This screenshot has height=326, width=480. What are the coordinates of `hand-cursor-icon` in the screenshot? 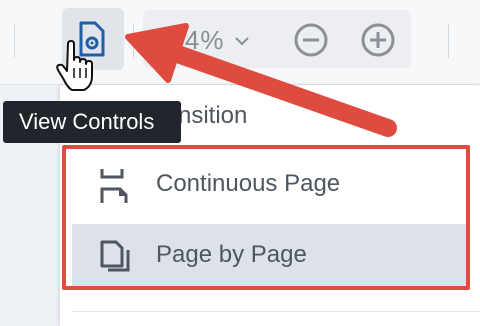 It's located at (74, 65).